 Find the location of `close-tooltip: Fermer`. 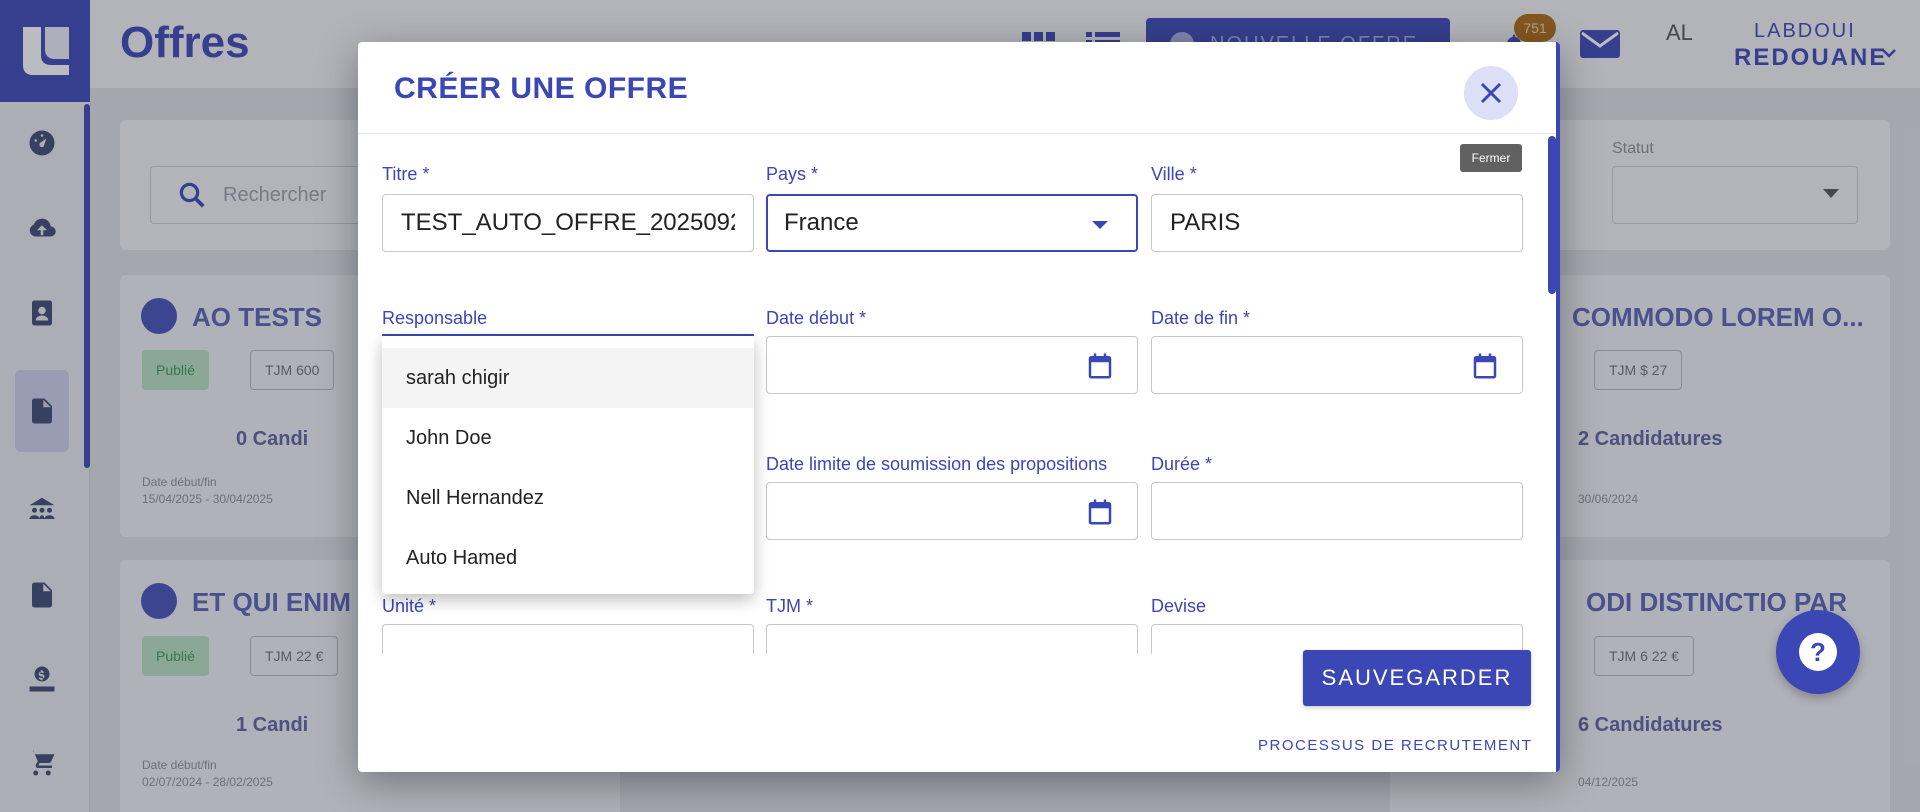

close-tooltip: Fermer is located at coordinates (1491, 158).